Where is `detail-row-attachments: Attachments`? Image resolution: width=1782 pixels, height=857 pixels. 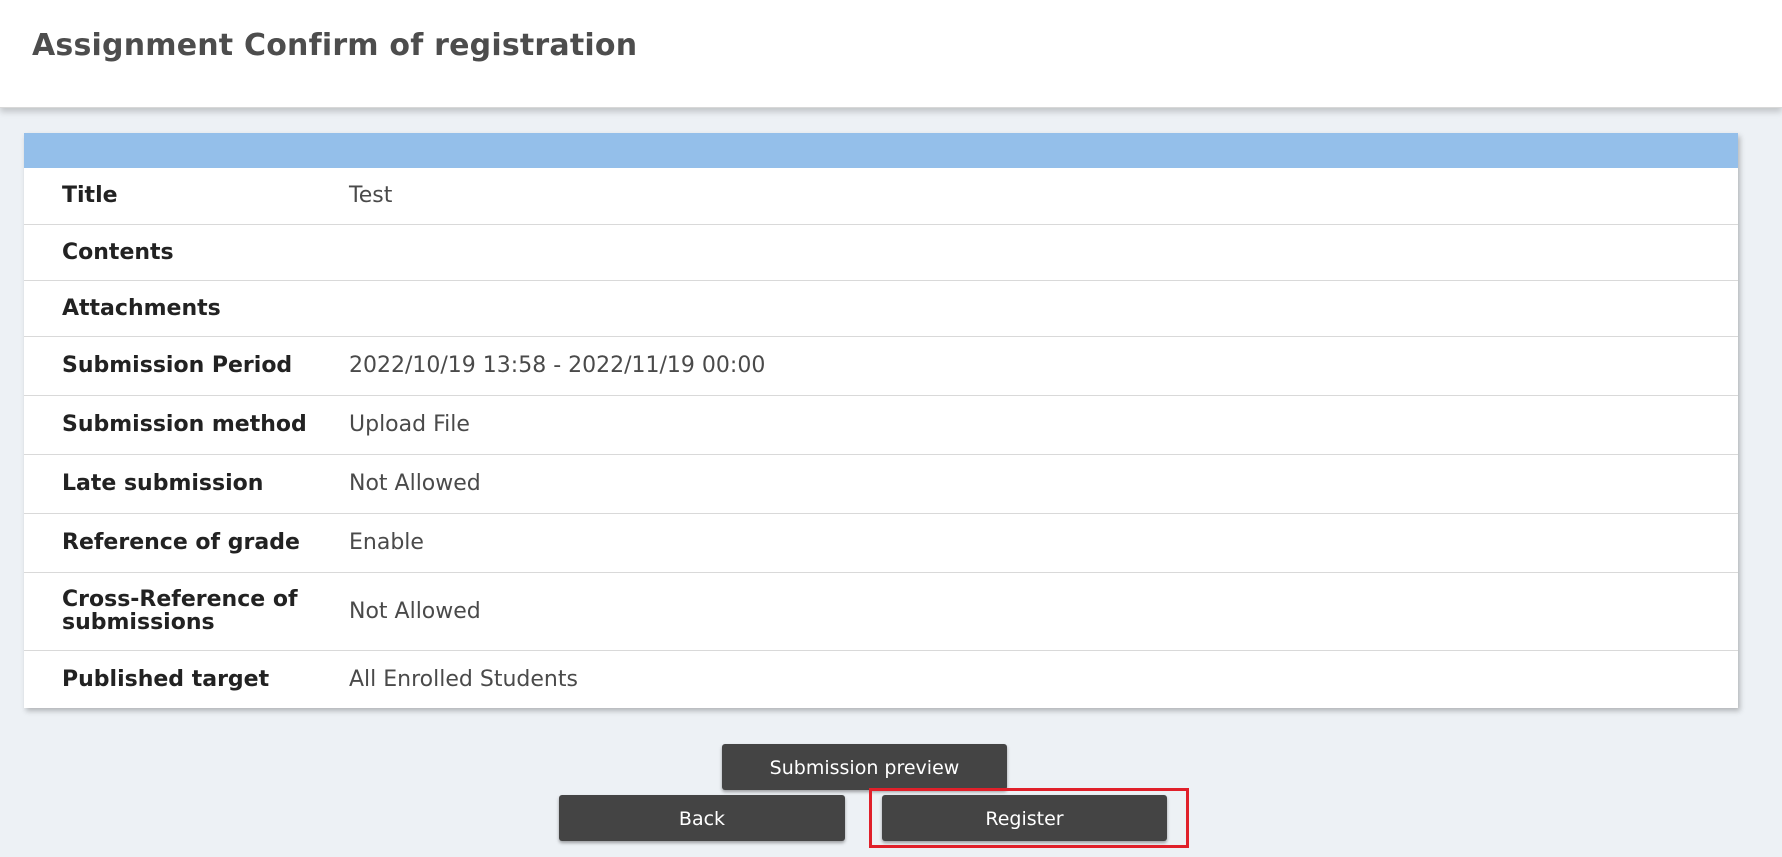 detail-row-attachments: Attachments is located at coordinates (881, 308).